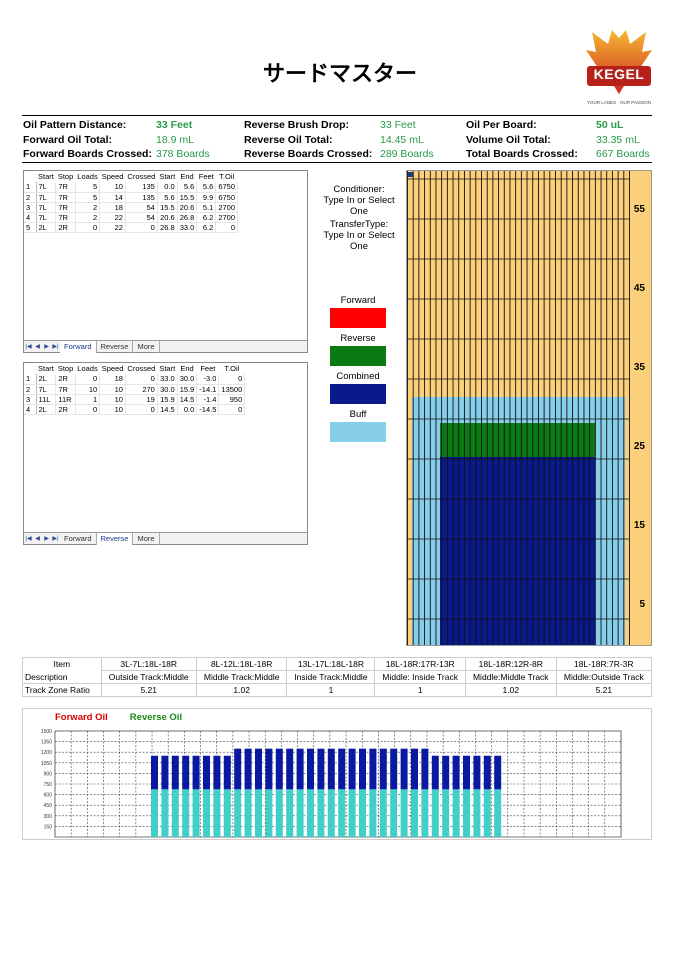 The width and height of the screenshot is (680, 962). Describe the element at coordinates (187, 217) in the screenshot. I see `table-cell: 26.8` at that location.